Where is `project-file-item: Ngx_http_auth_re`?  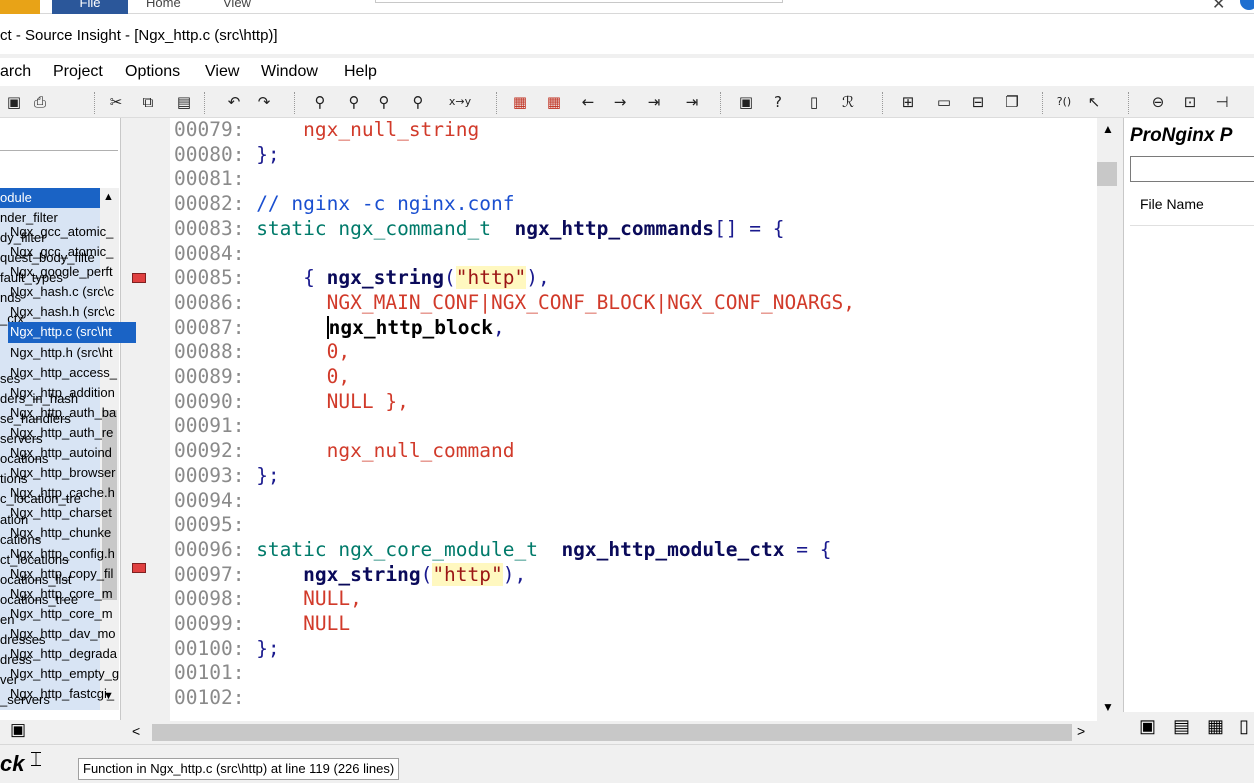
project-file-item: Ngx_http_auth_re is located at coordinates (72, 433).